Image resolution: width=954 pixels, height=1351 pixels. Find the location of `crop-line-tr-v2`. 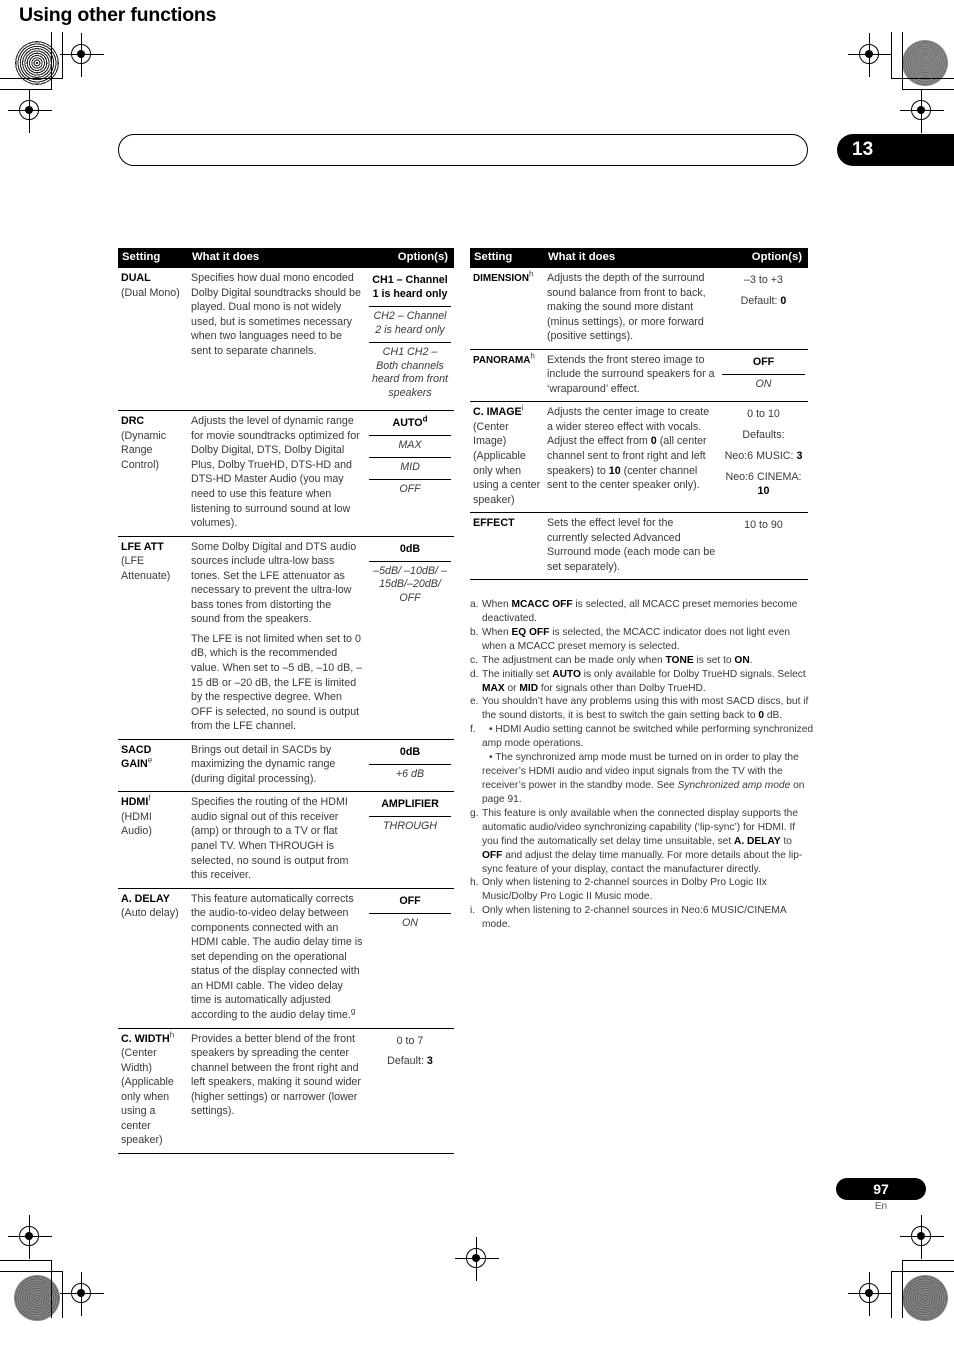

crop-line-tr-v2 is located at coordinates (903, 61).